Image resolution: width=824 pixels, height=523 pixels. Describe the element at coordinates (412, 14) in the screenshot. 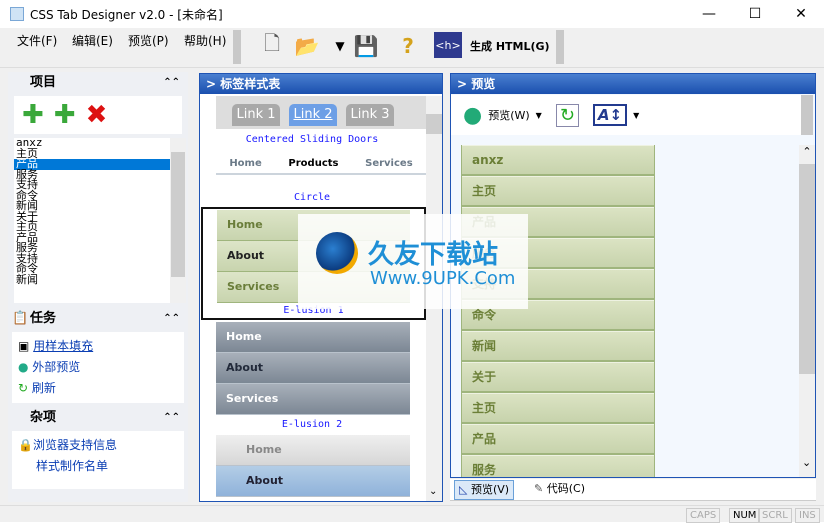

I see `title-bar: CSS Tab Designer v2.0 - [未命名] — ☐ ✕` at that location.